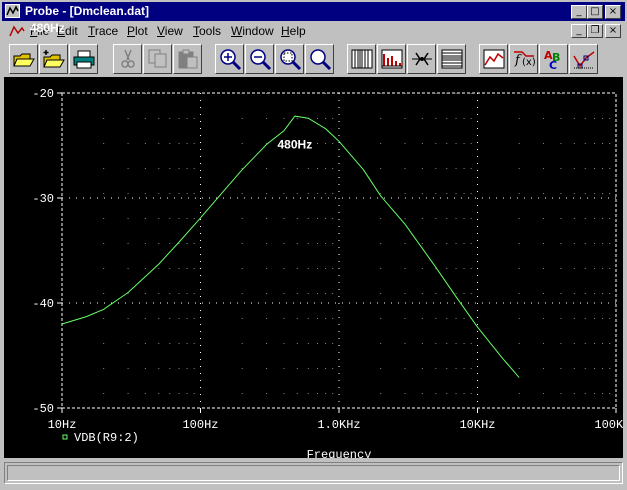 This screenshot has width=627, height=490. I want to click on y-tick-label: -50, so click(43, 409).